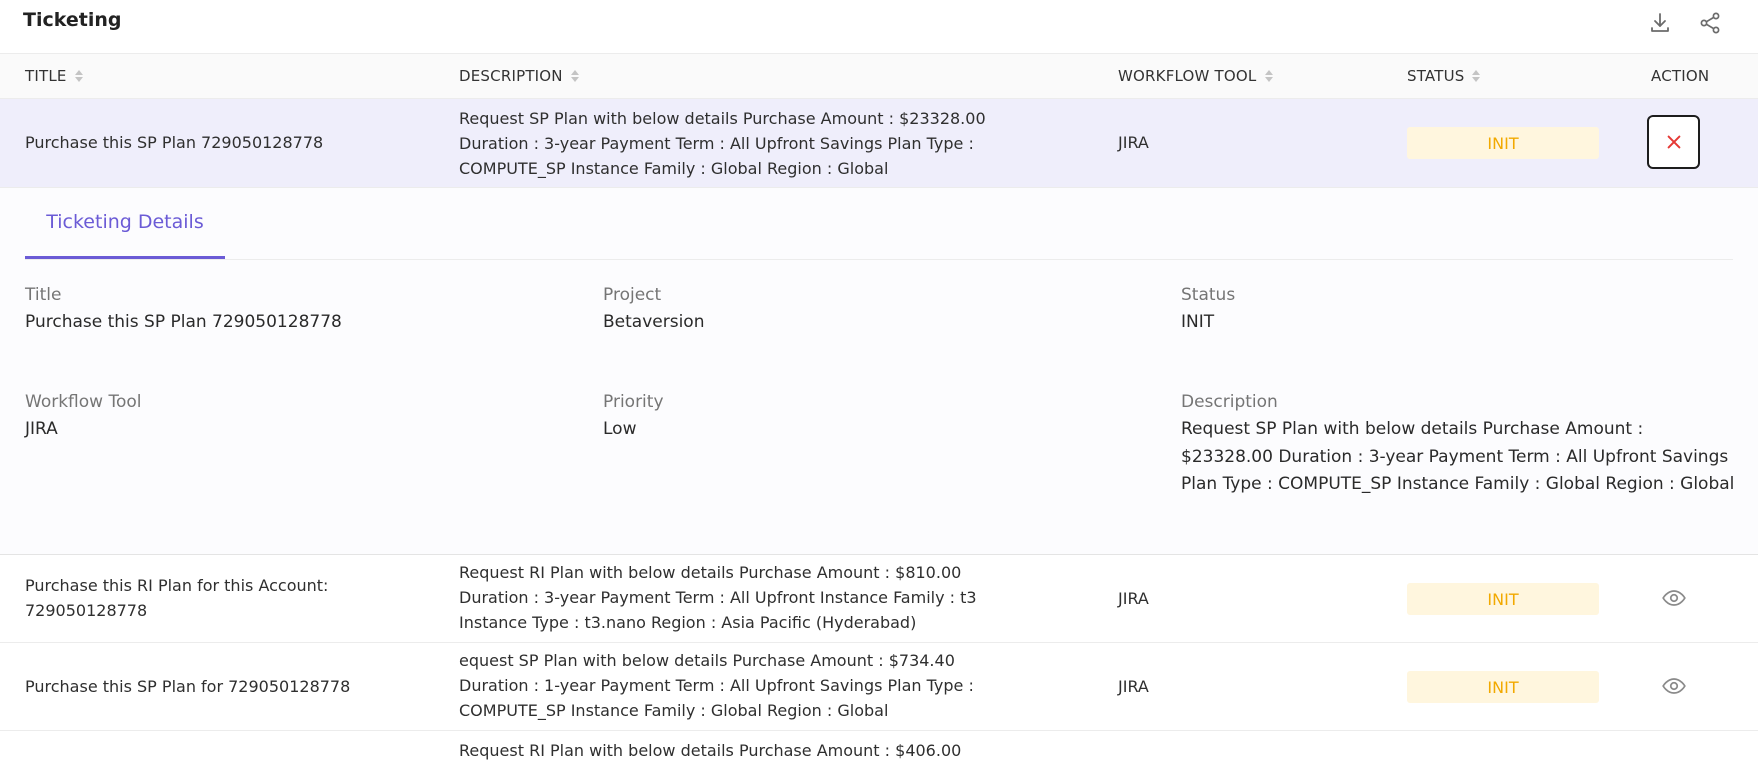  I want to click on share-button, so click(1710, 23).